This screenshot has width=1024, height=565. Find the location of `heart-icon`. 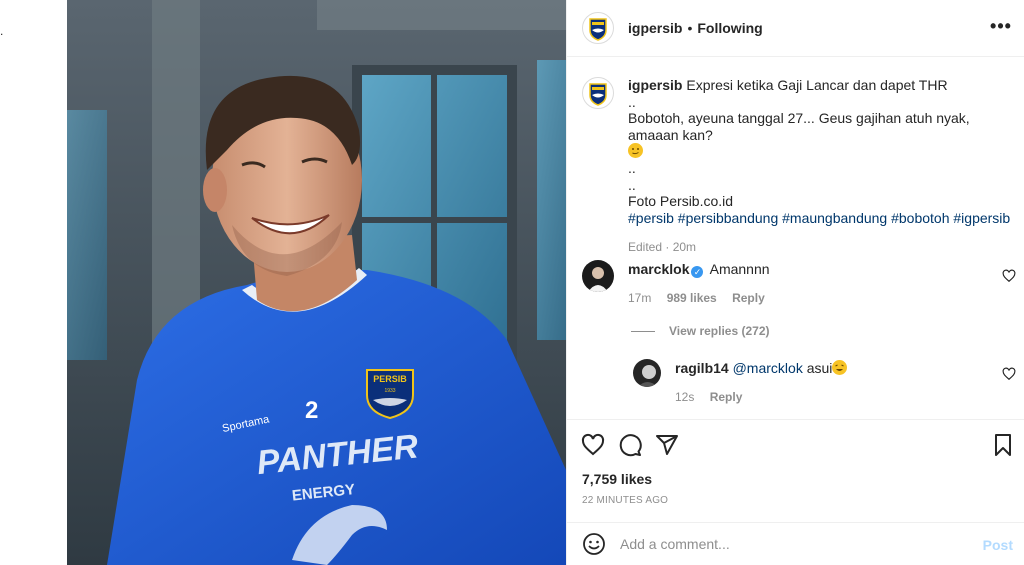

heart-icon is located at coordinates (593, 445).